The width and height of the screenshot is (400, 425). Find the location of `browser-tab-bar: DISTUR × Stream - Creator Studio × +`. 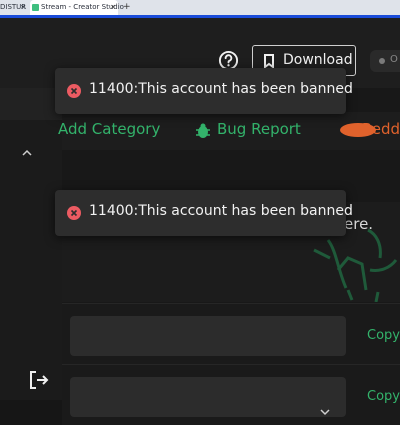

browser-tab-bar: DISTUR × Stream - Creator Studio × + is located at coordinates (200, 7).